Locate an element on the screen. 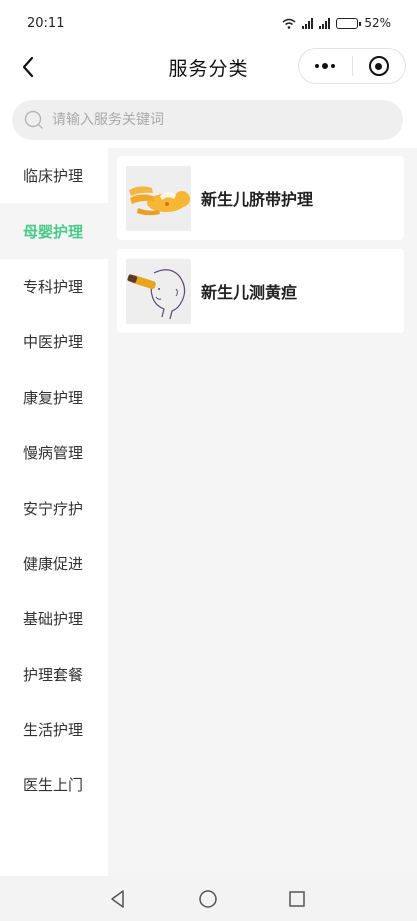 This screenshot has width=417, height=921. sidebar-item-care-packages: 护理套餐 is located at coordinates (54, 674).